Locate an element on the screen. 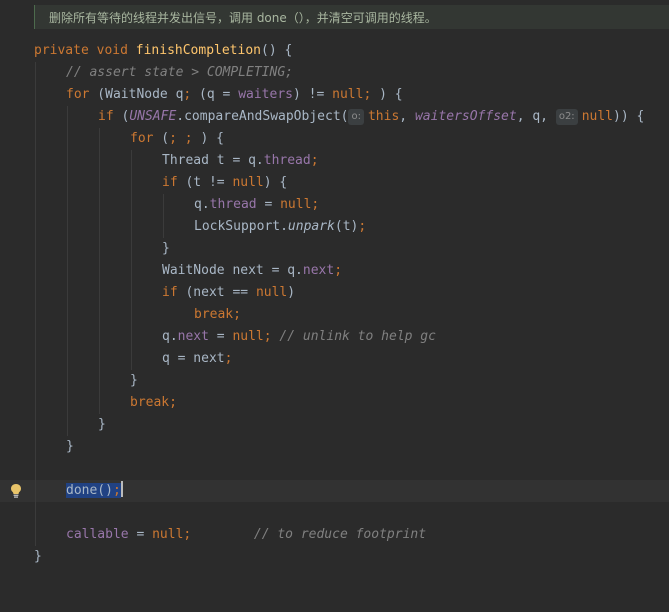 The width and height of the screenshot is (669, 612). method-name: finishCompletion is located at coordinates (198, 50).